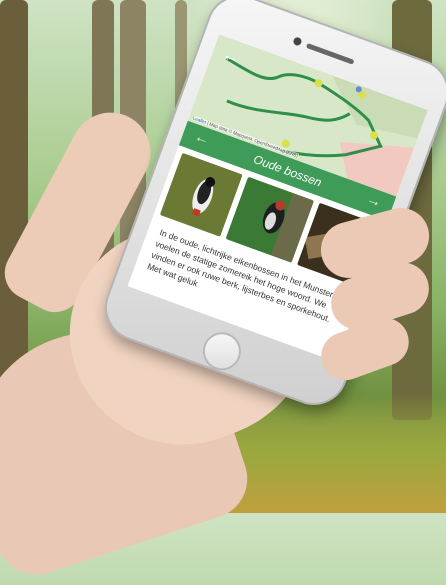  I want to click on earpiece-speaker, so click(330, 53).